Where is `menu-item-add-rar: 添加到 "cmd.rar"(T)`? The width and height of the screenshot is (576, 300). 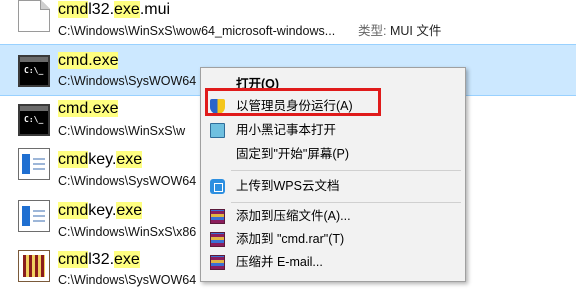
menu-item-add-rar: 添加到 "cmd.rar"(T) is located at coordinates (333, 239).